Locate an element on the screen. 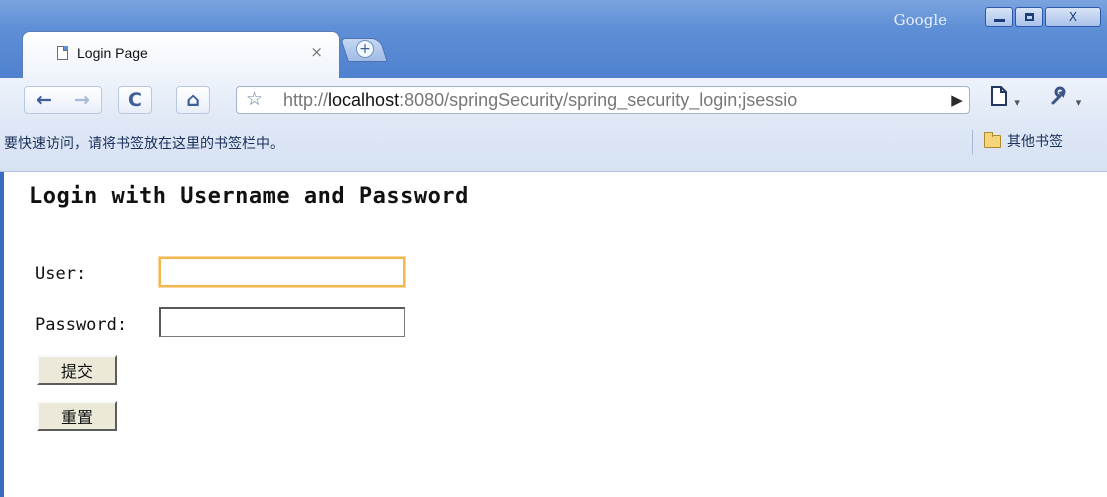  close-window-button: X is located at coordinates (1073, 17).